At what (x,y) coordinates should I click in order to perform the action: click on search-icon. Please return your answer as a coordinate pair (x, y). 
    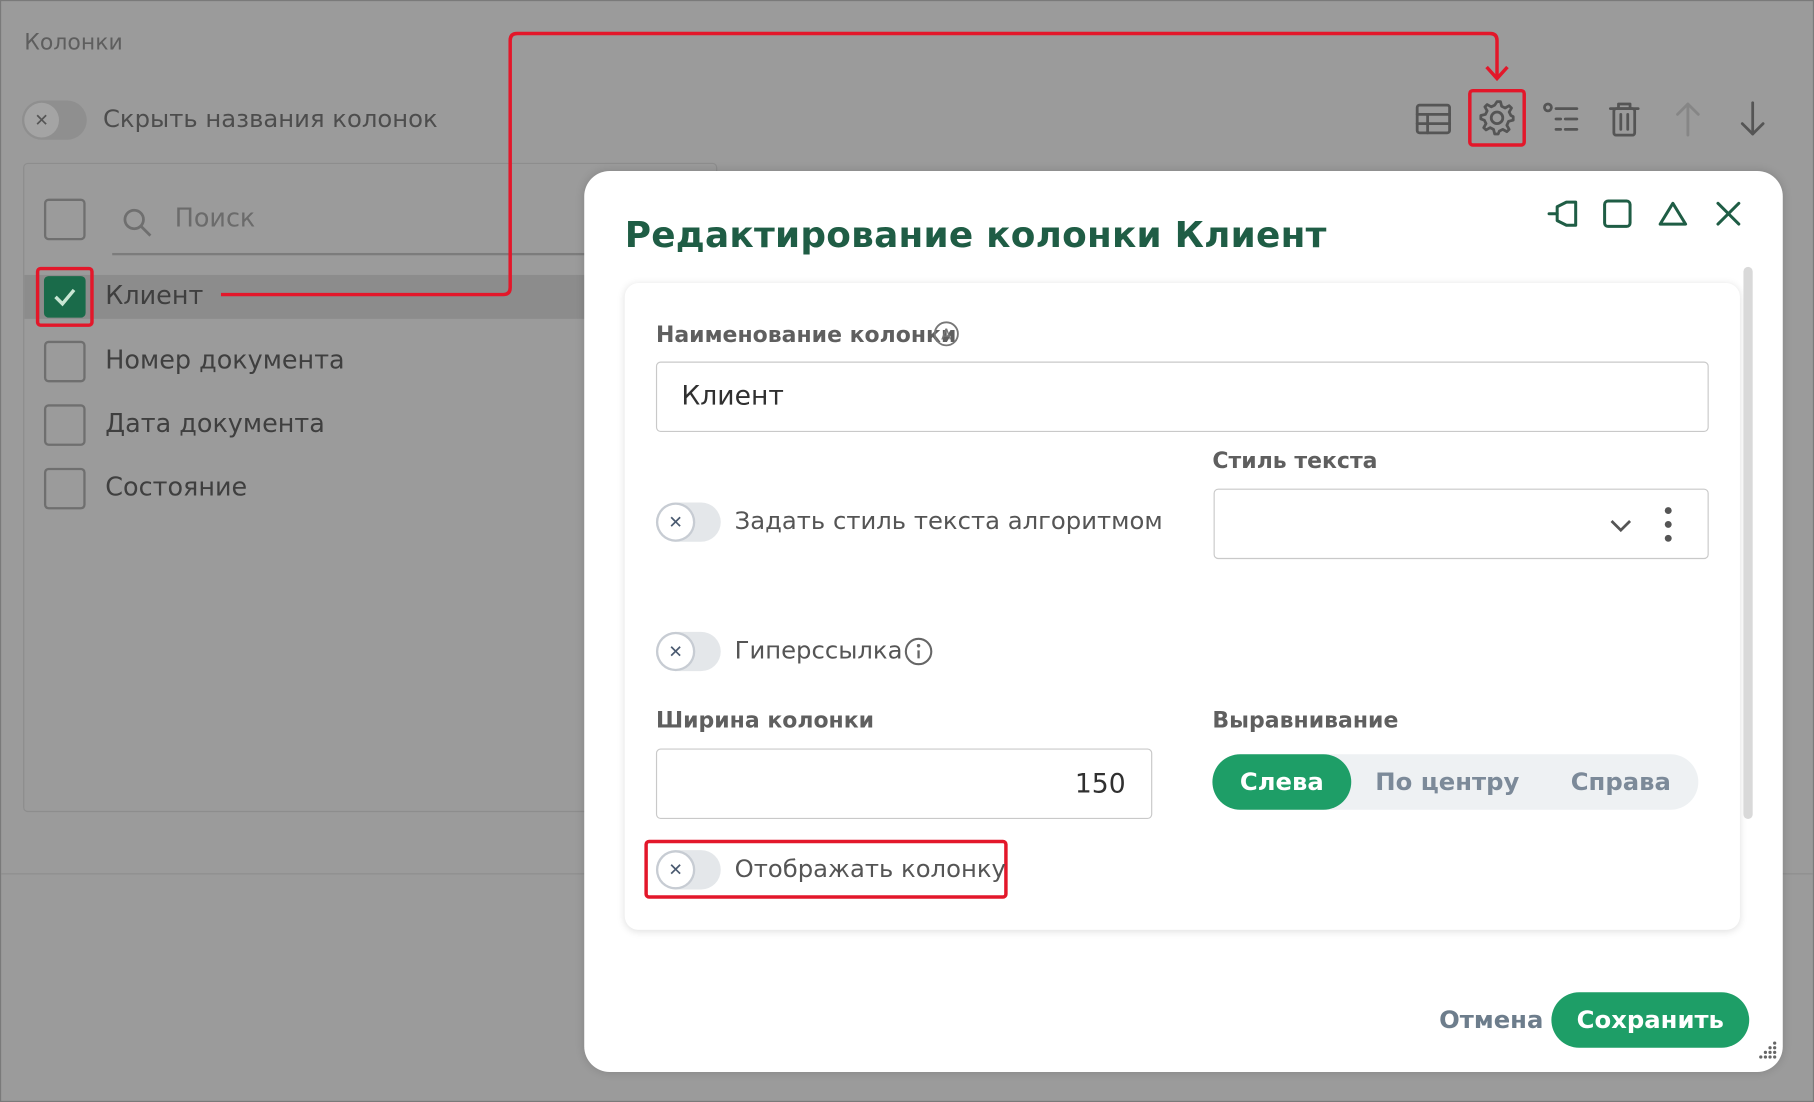
    Looking at the image, I should click on (137, 222).